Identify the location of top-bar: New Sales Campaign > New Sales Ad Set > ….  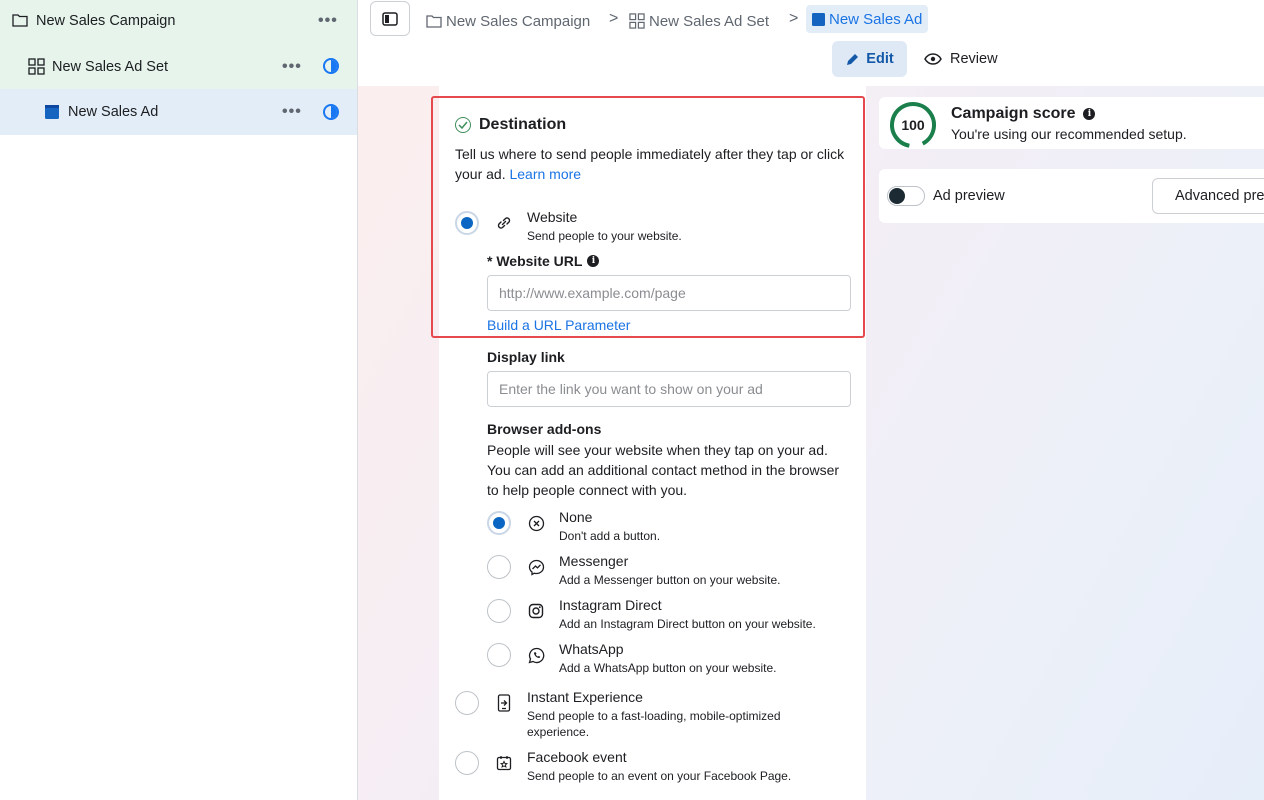
(811, 43).